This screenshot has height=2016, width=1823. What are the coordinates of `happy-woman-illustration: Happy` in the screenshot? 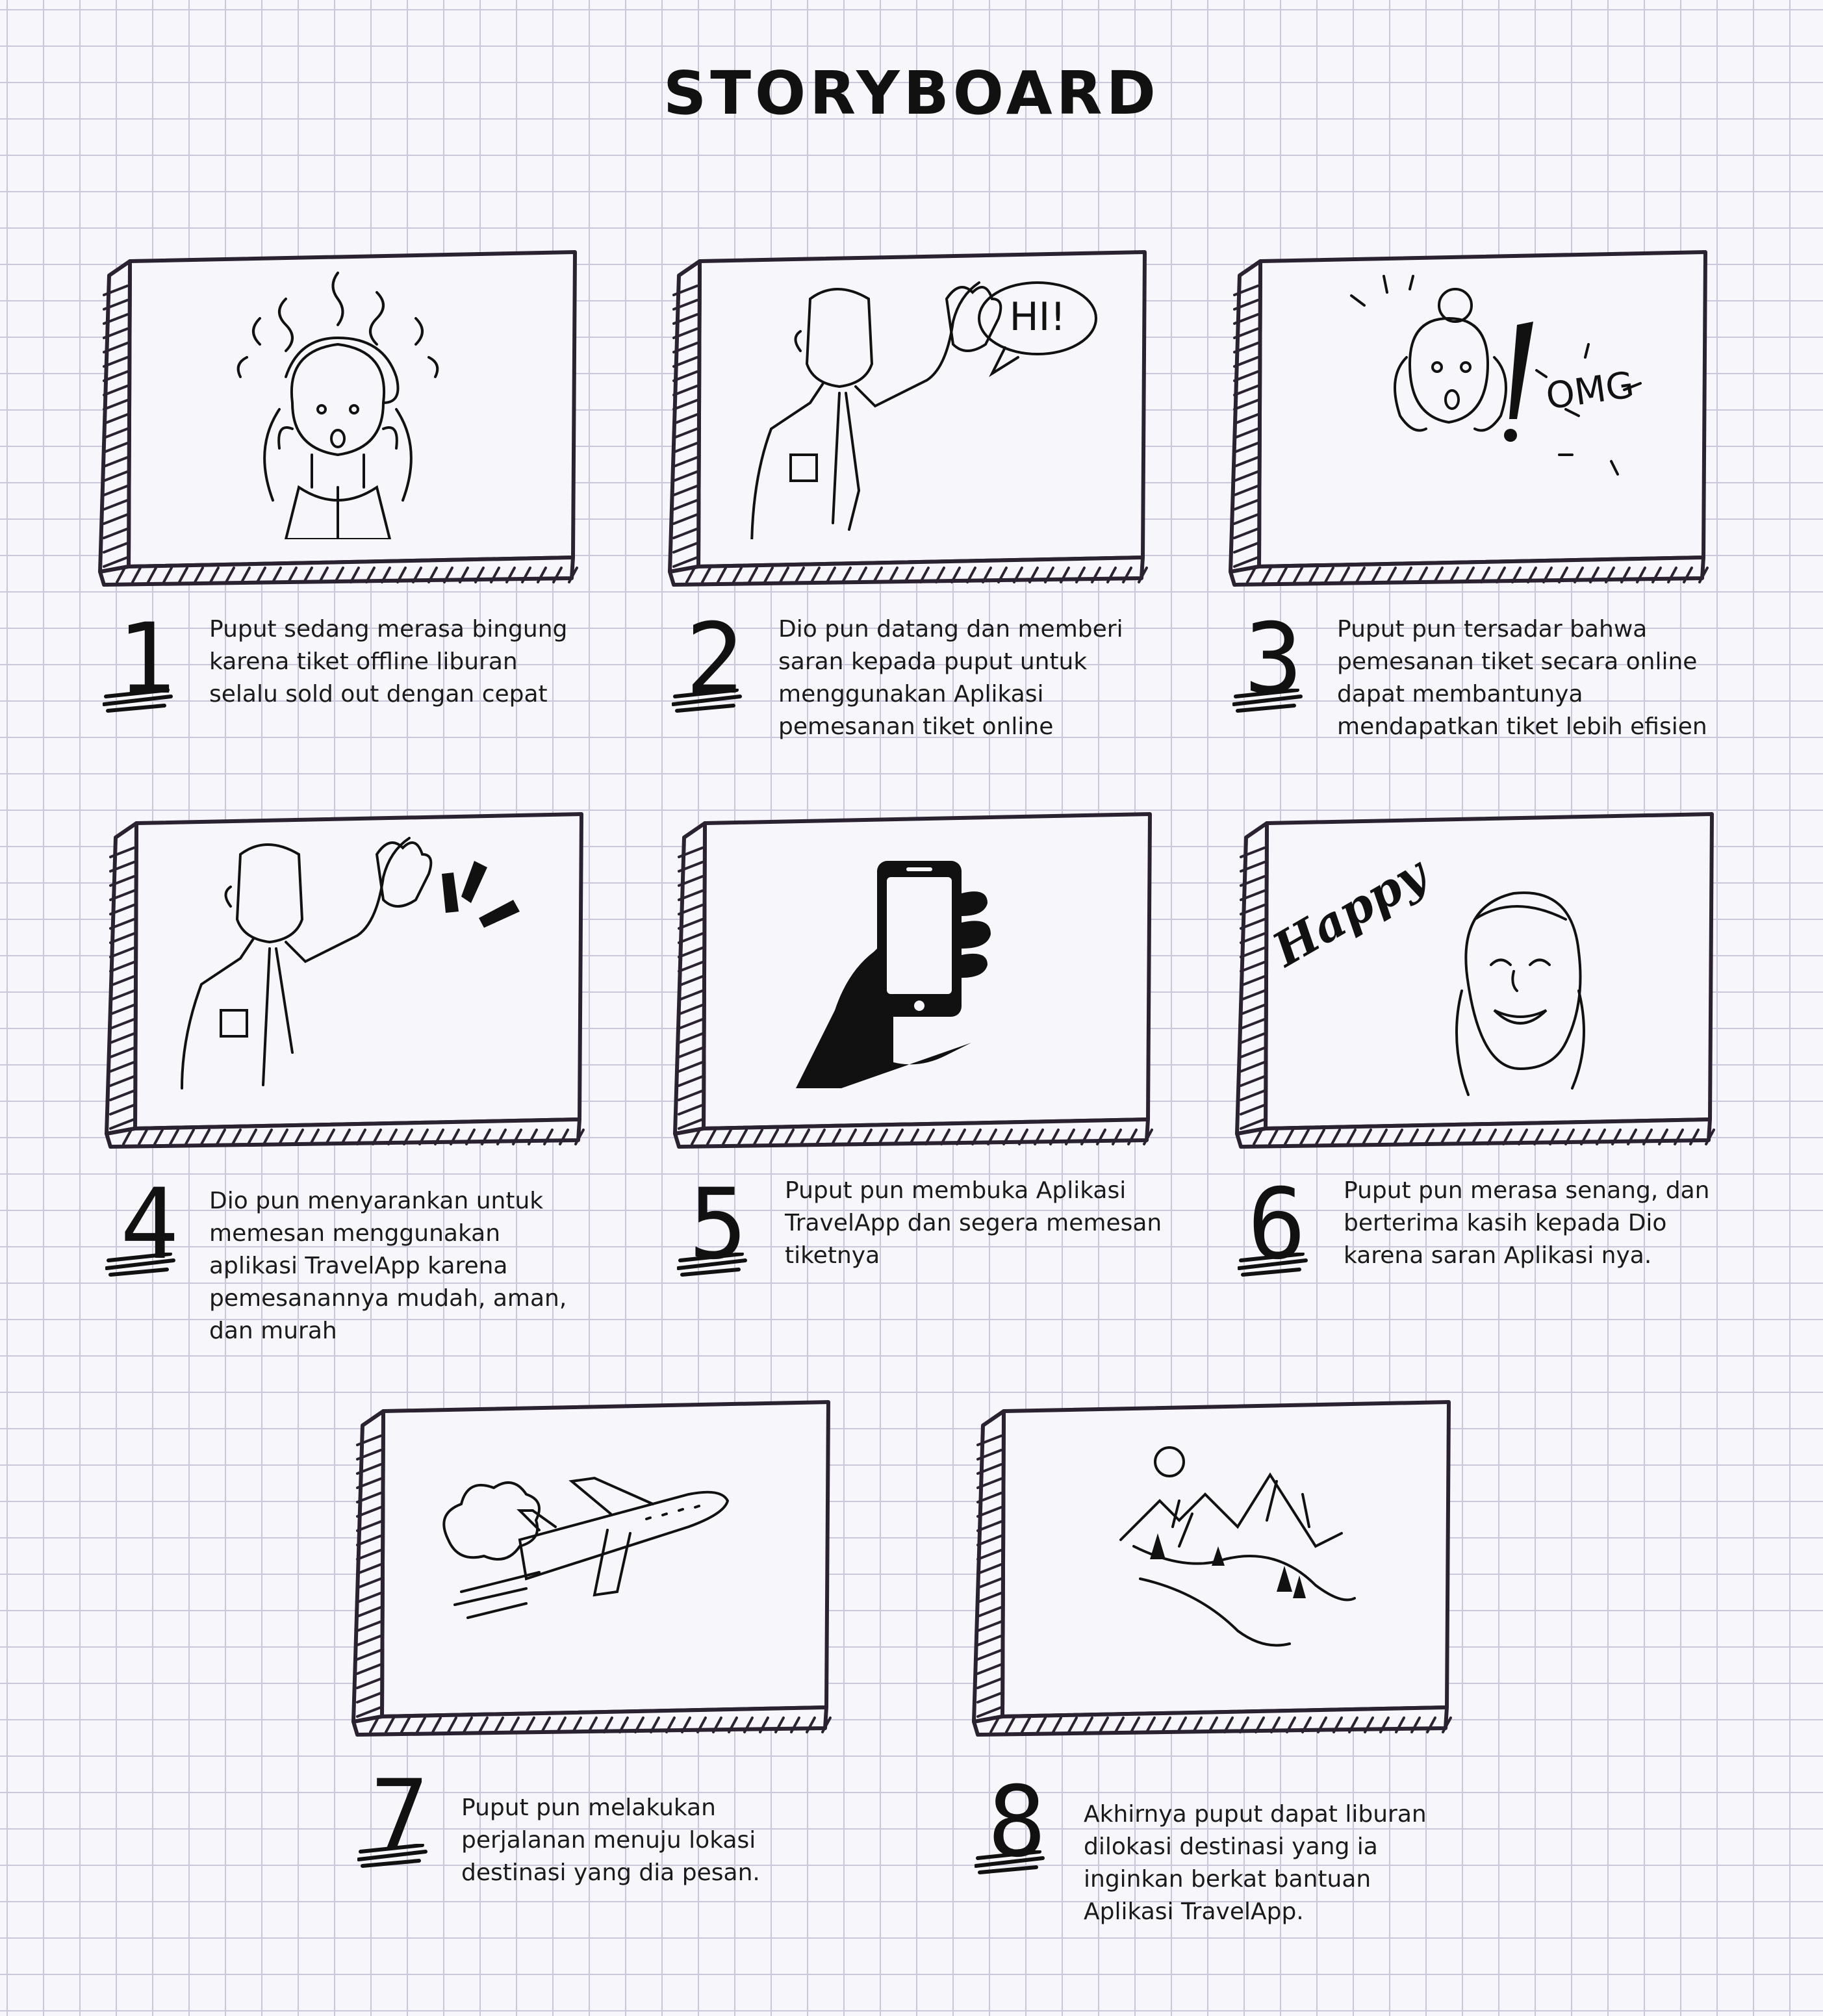 It's located at (1426, 971).